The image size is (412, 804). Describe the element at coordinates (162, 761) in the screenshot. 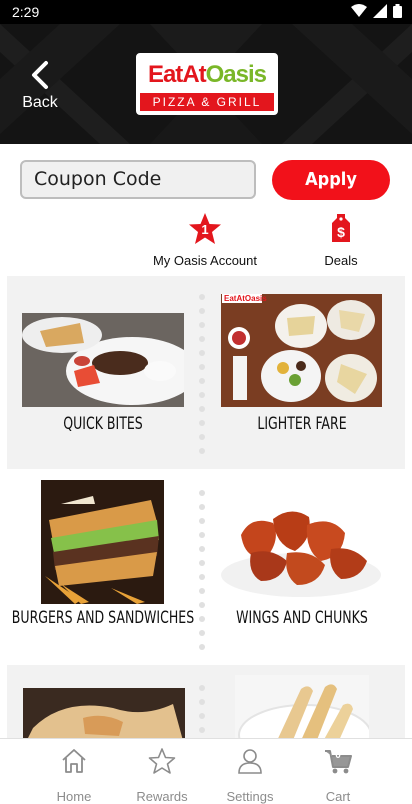

I see `star-icon` at that location.